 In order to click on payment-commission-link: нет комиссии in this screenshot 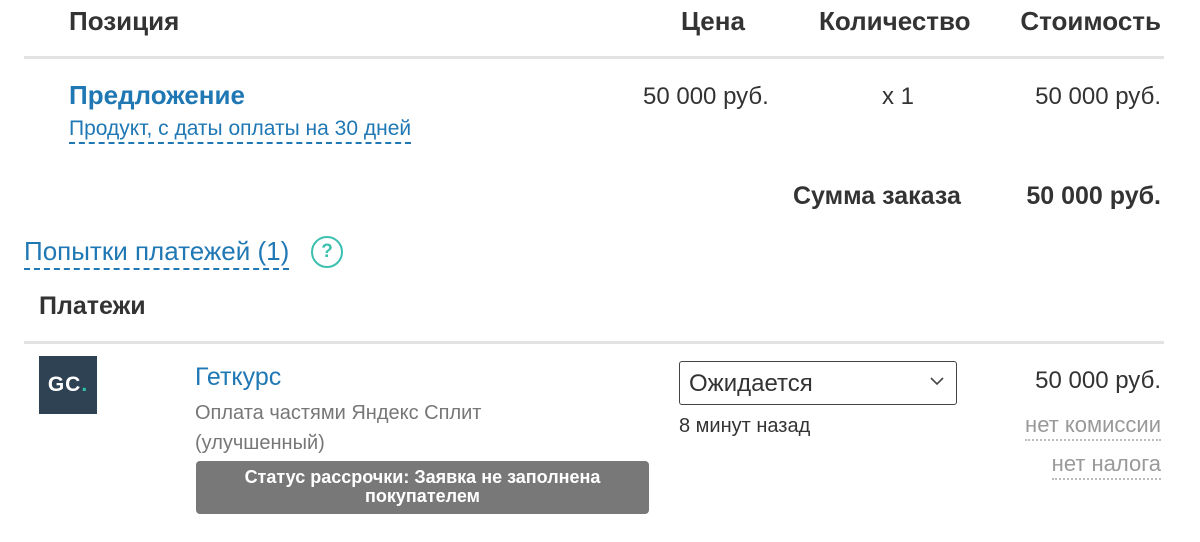, I will do `click(1093, 426)`.